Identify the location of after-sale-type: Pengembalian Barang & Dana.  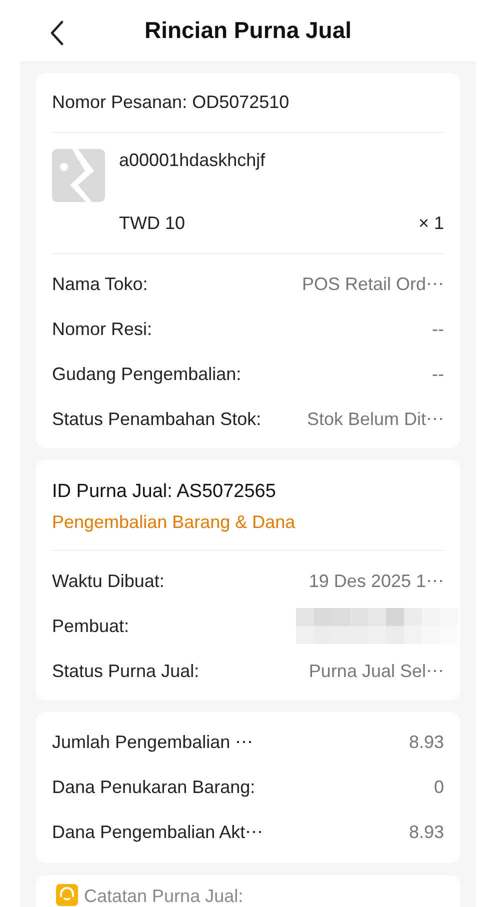
(174, 522).